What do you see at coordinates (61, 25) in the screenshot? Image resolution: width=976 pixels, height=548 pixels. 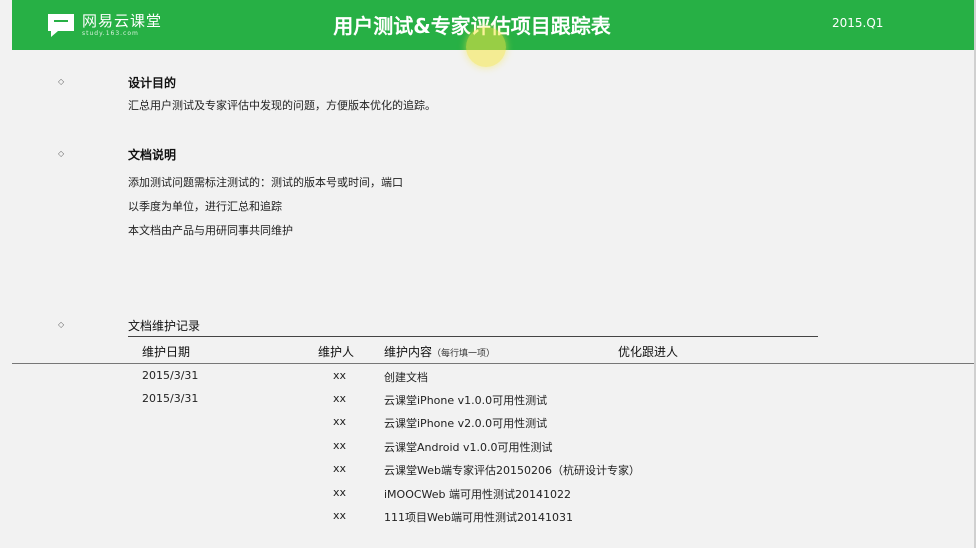 I see `speech-bubble-logo-icon` at bounding box center [61, 25].